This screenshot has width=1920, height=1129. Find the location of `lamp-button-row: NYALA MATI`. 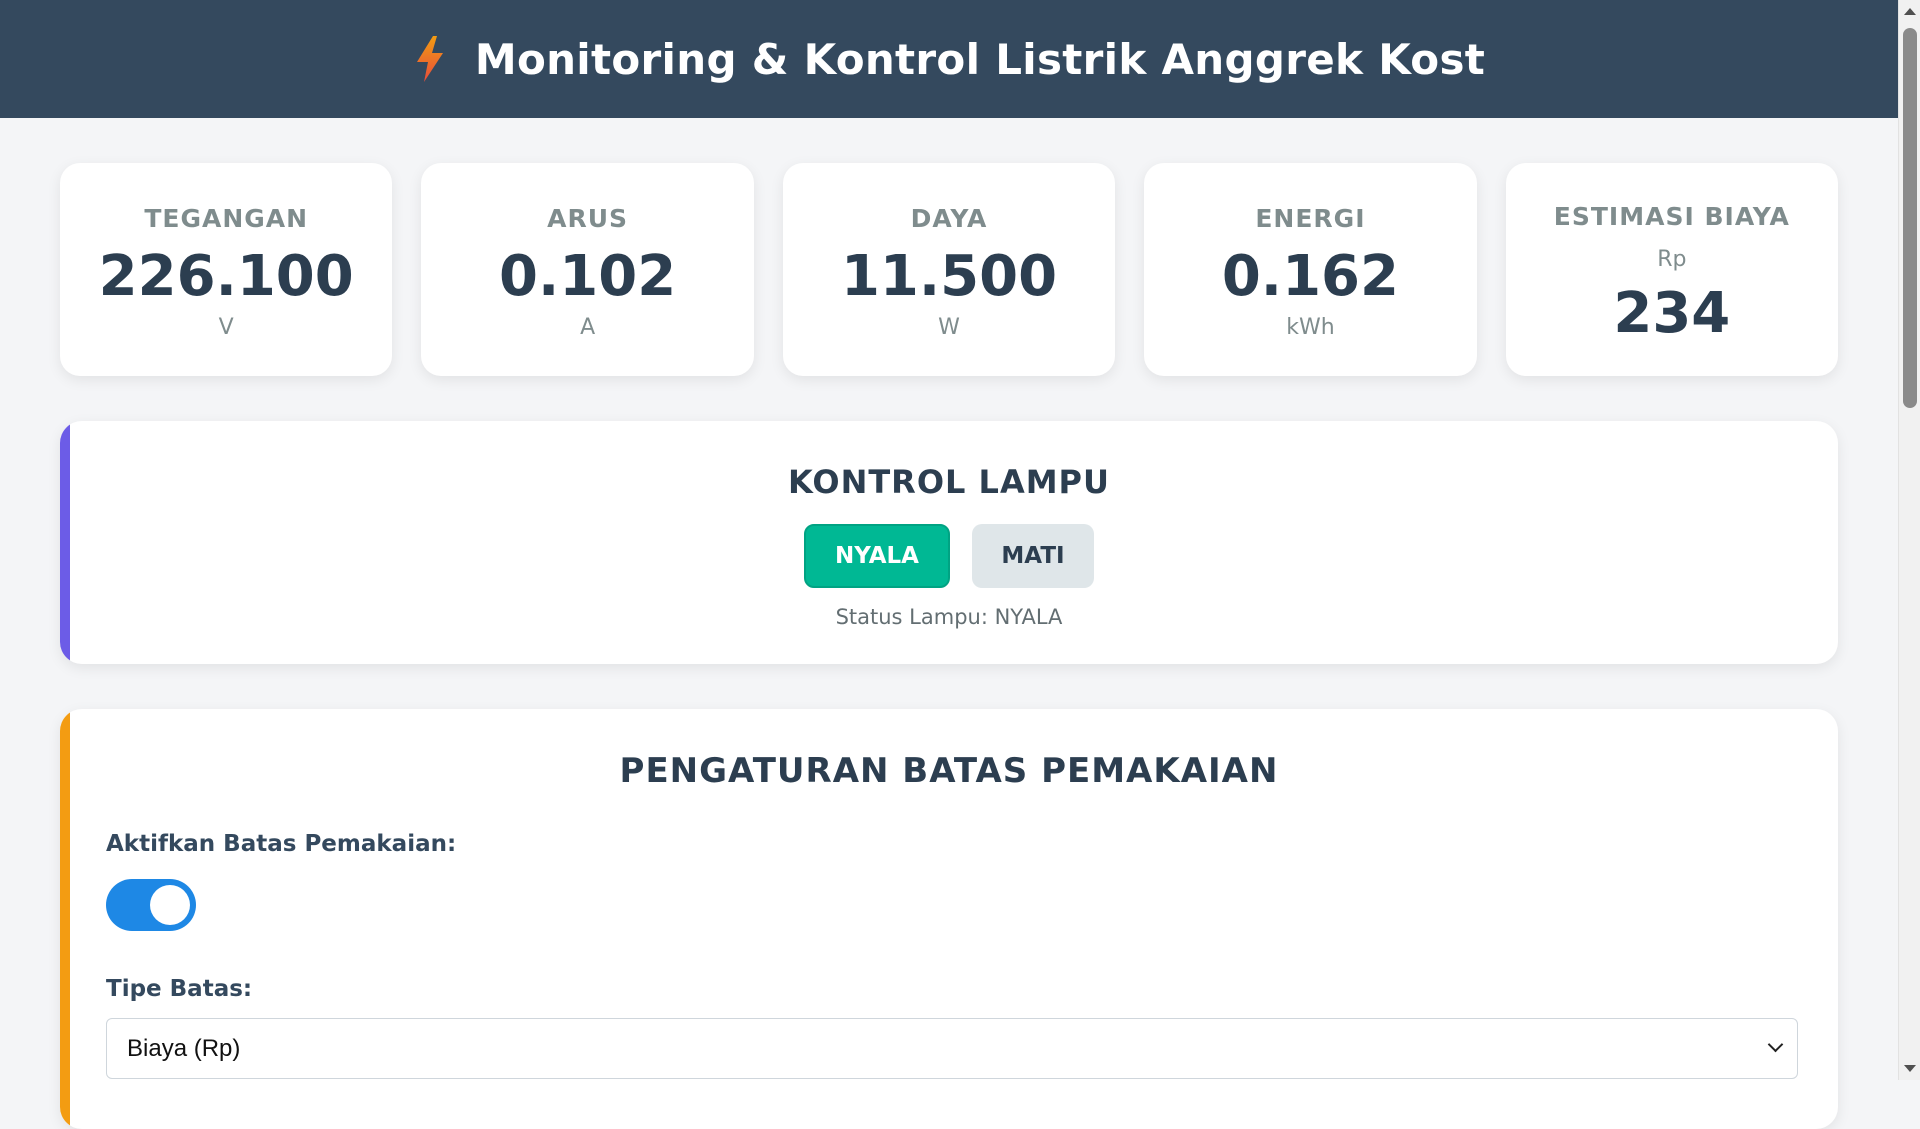

lamp-button-row: NYALA MATI is located at coordinates (949, 556).